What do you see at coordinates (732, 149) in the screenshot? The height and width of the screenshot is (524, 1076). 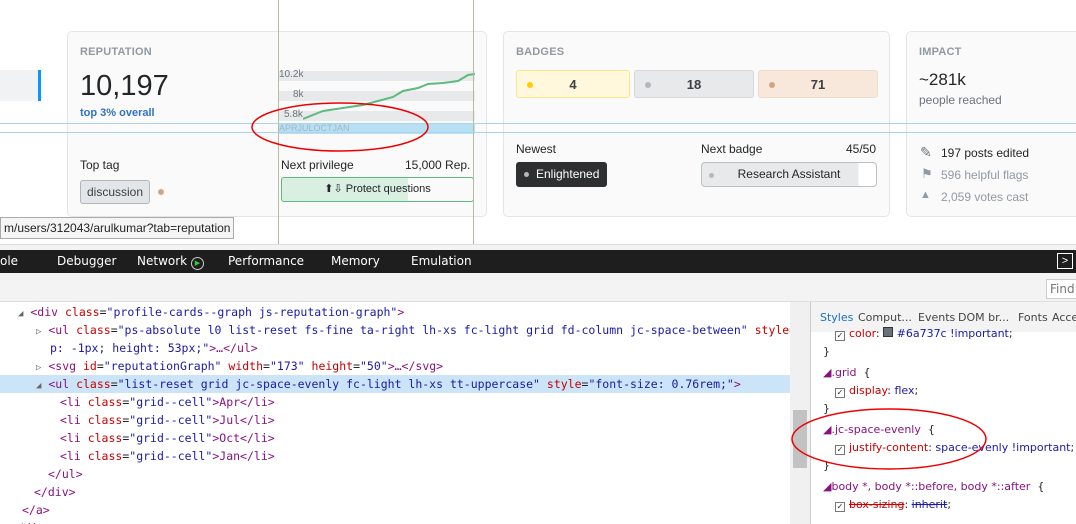 I see `next-badge-label: Next badge` at bounding box center [732, 149].